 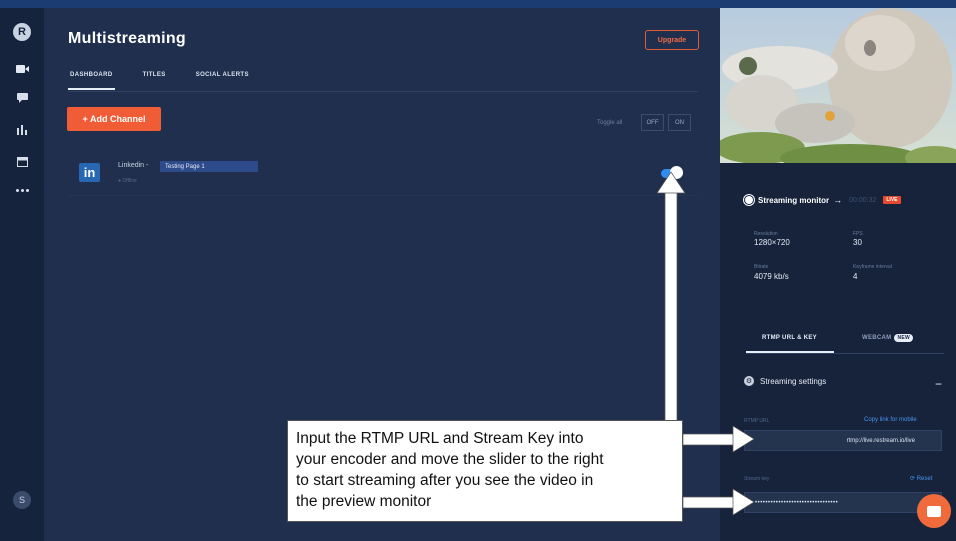 I want to click on upgrade-button: Upgrade, so click(x=672, y=40).